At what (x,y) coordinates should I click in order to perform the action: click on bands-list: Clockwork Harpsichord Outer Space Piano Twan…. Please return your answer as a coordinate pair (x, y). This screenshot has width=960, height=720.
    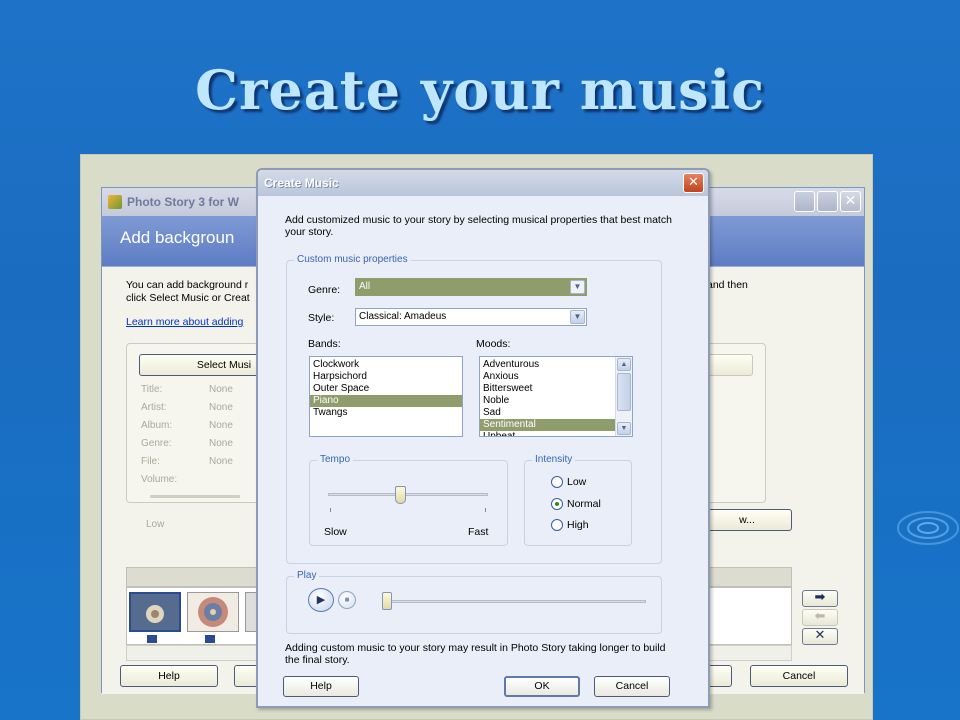
    Looking at the image, I should click on (386, 388).